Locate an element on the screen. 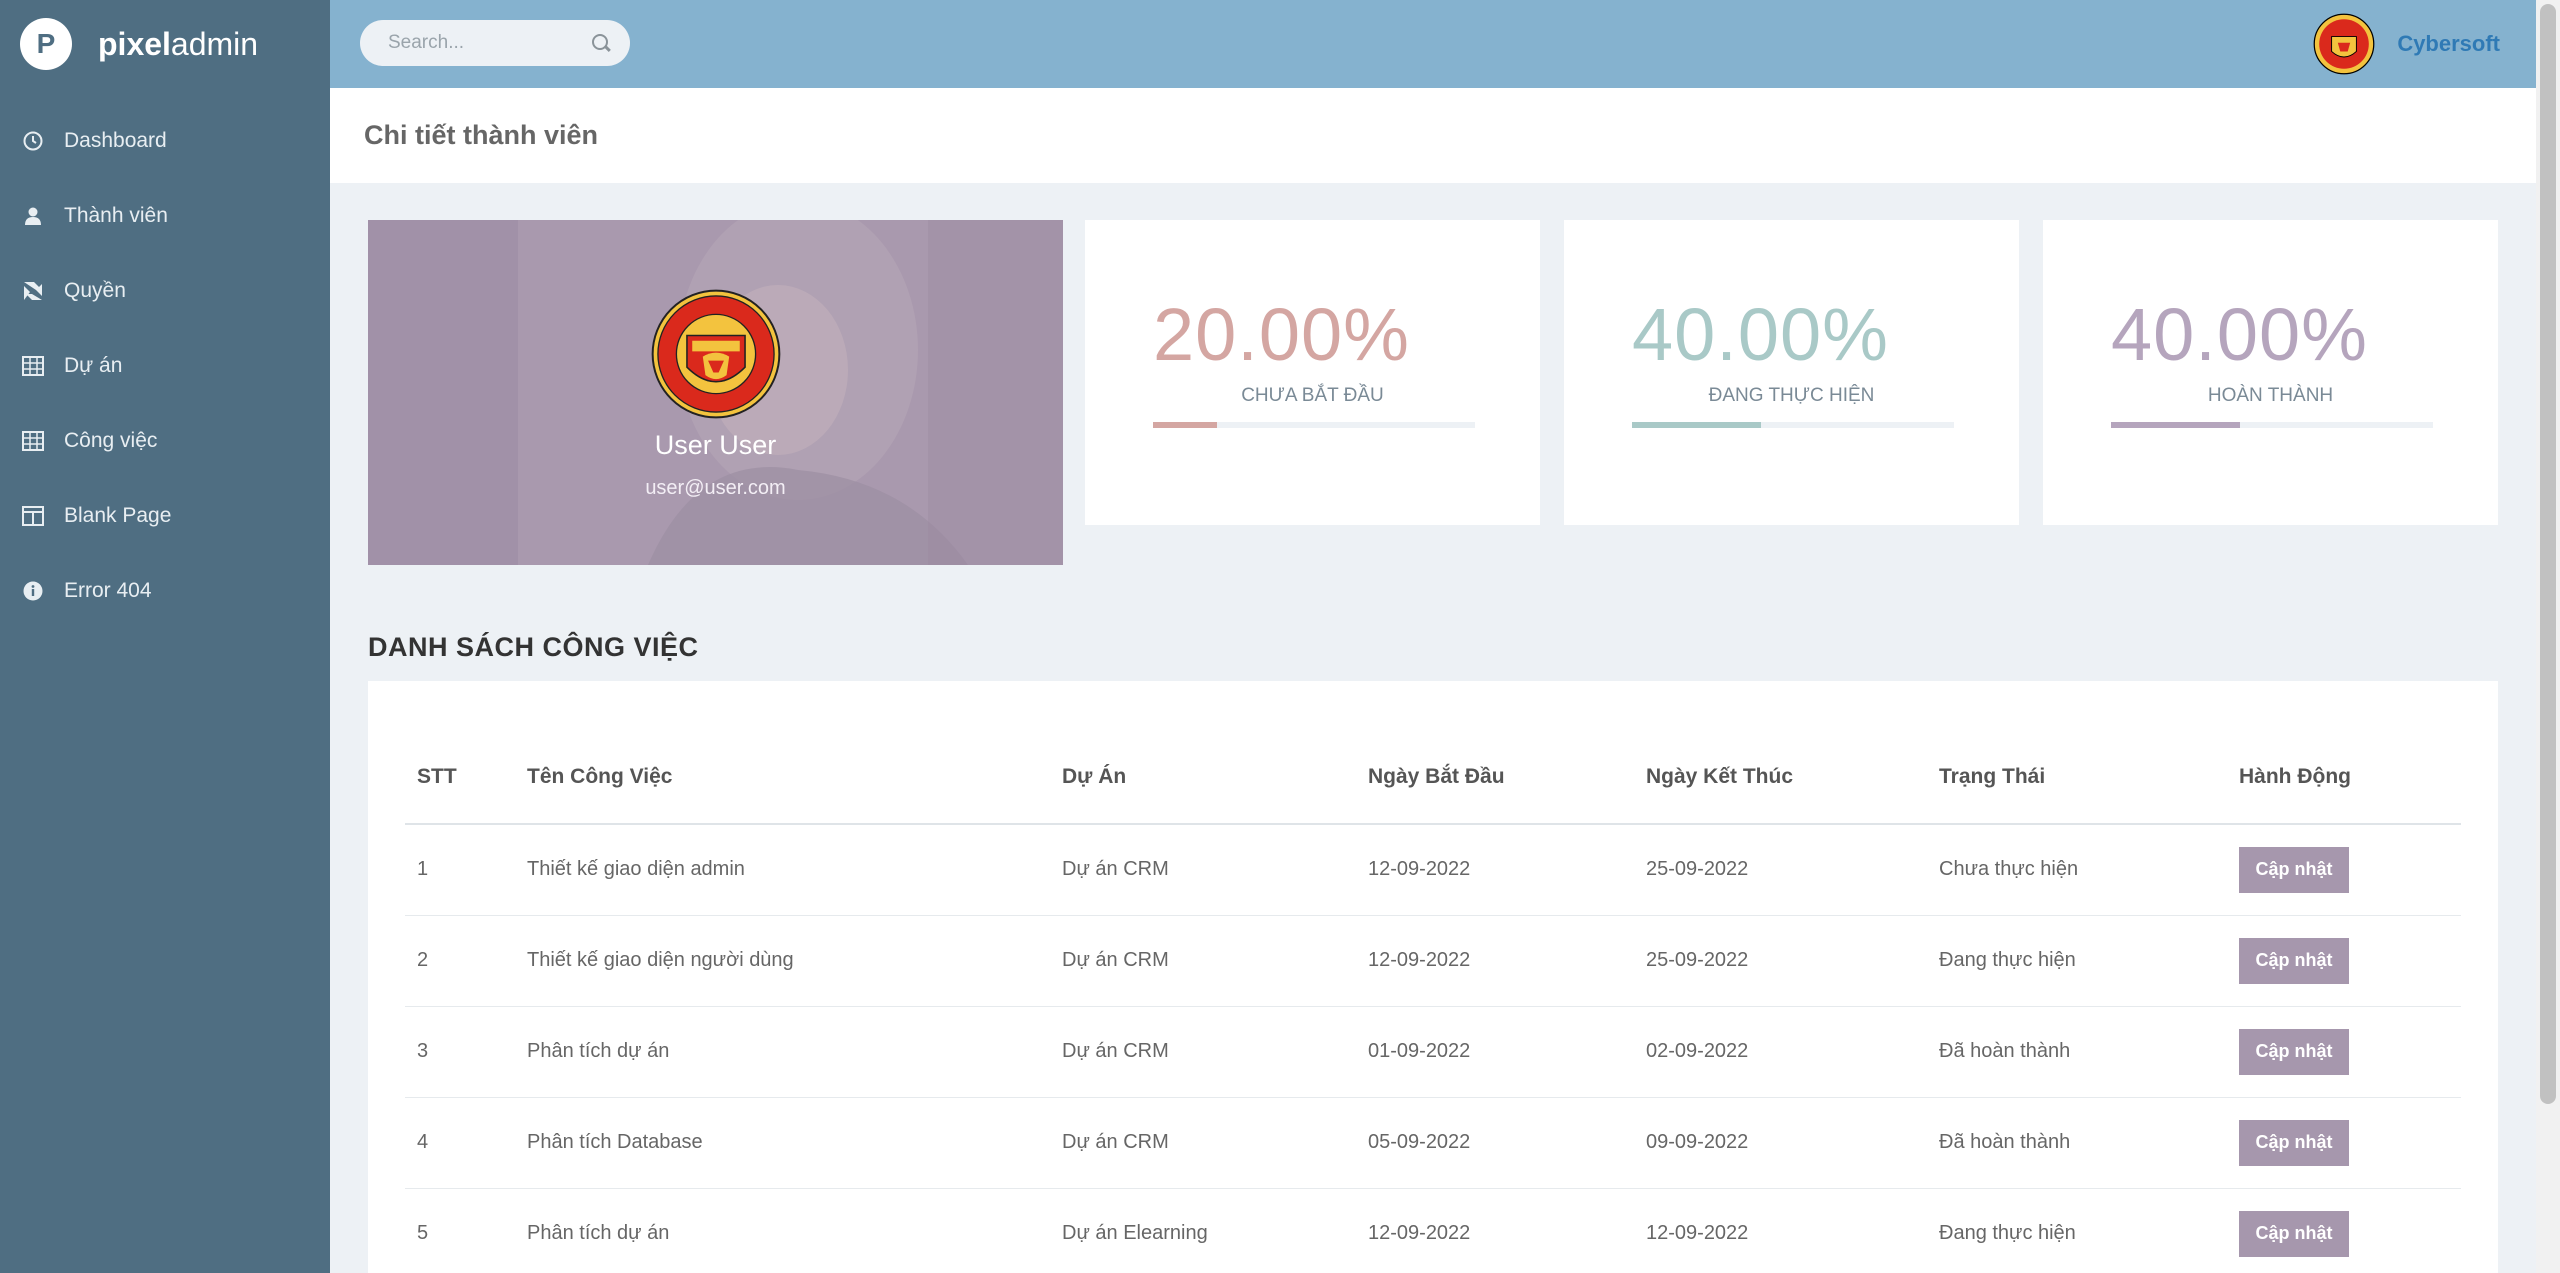 This screenshot has width=2560, height=1273. profile-info: User User user@user.com is located at coordinates (715, 392).